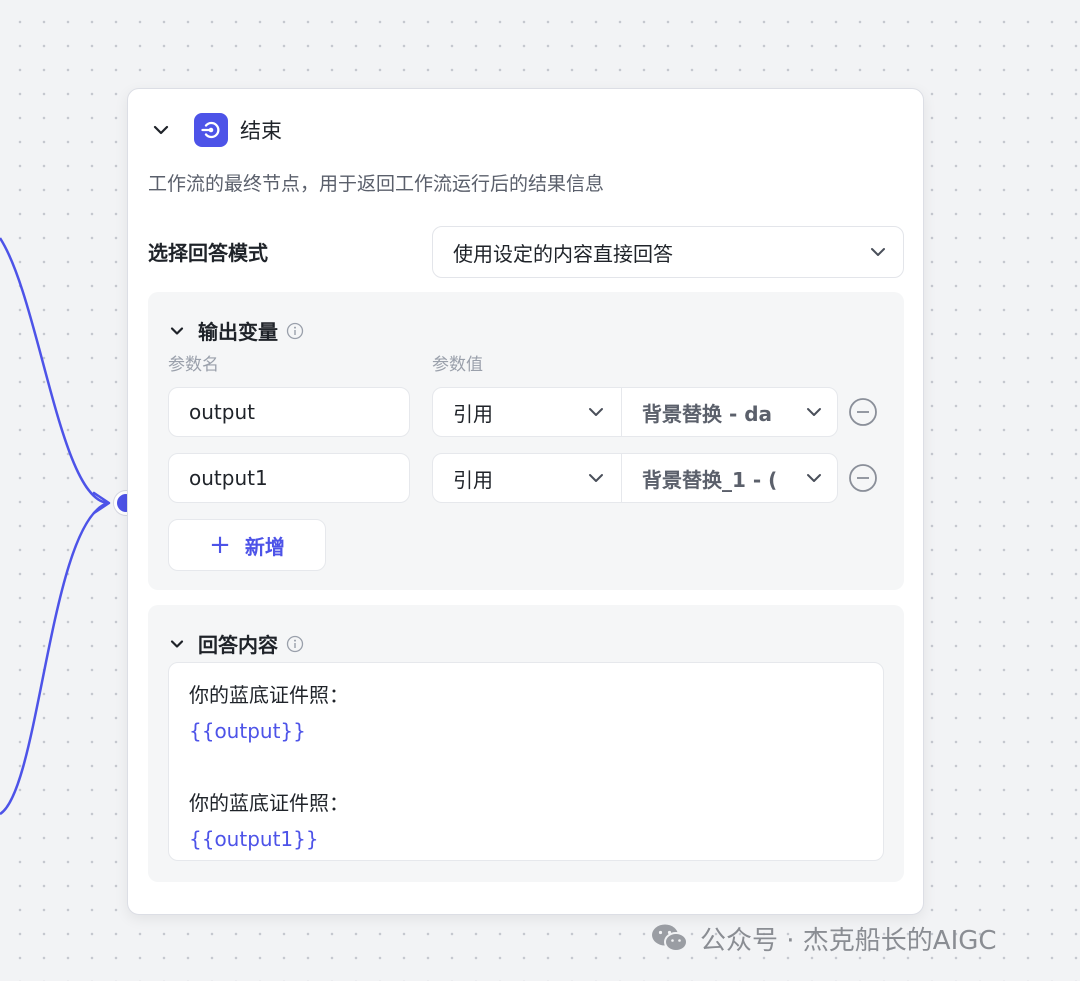 The image size is (1080, 981). What do you see at coordinates (670, 938) in the screenshot?
I see `wechat-icon` at bounding box center [670, 938].